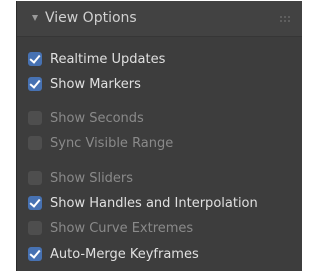 Image resolution: width=320 pixels, height=271 pixels. I want to click on option-label: Show Markers, so click(95, 84).